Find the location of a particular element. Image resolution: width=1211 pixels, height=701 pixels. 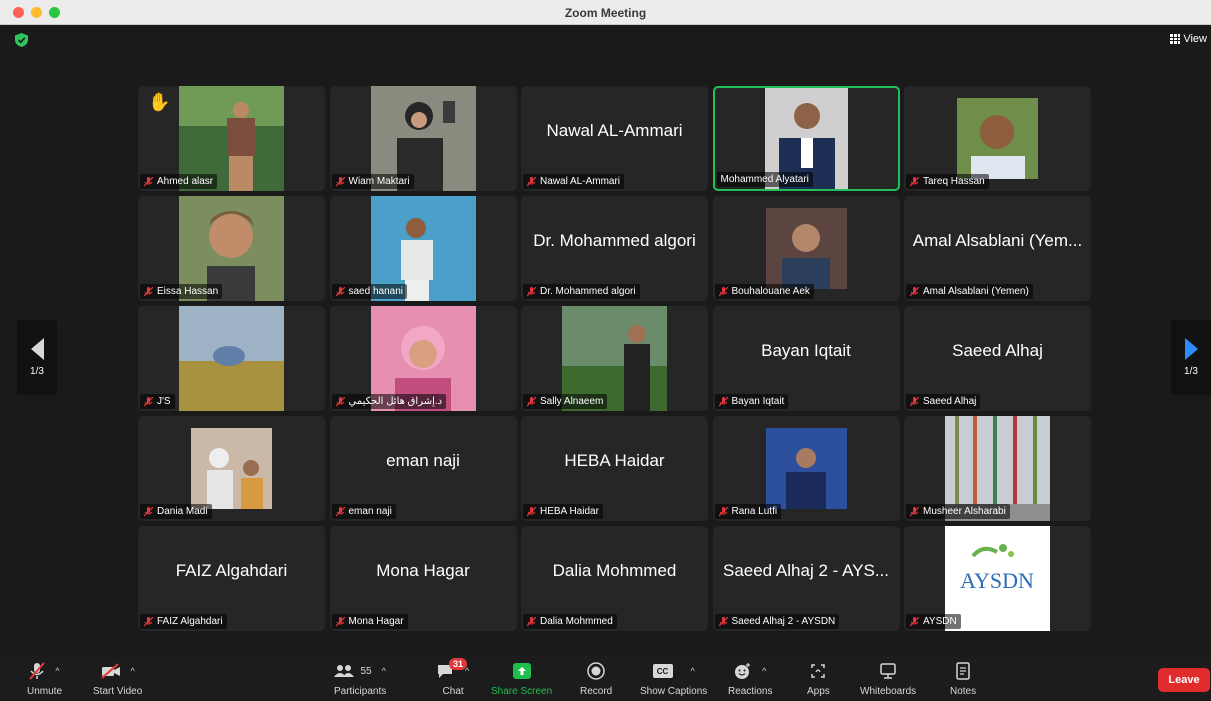

page-indicator-right: 1/3 is located at coordinates (1191, 371).